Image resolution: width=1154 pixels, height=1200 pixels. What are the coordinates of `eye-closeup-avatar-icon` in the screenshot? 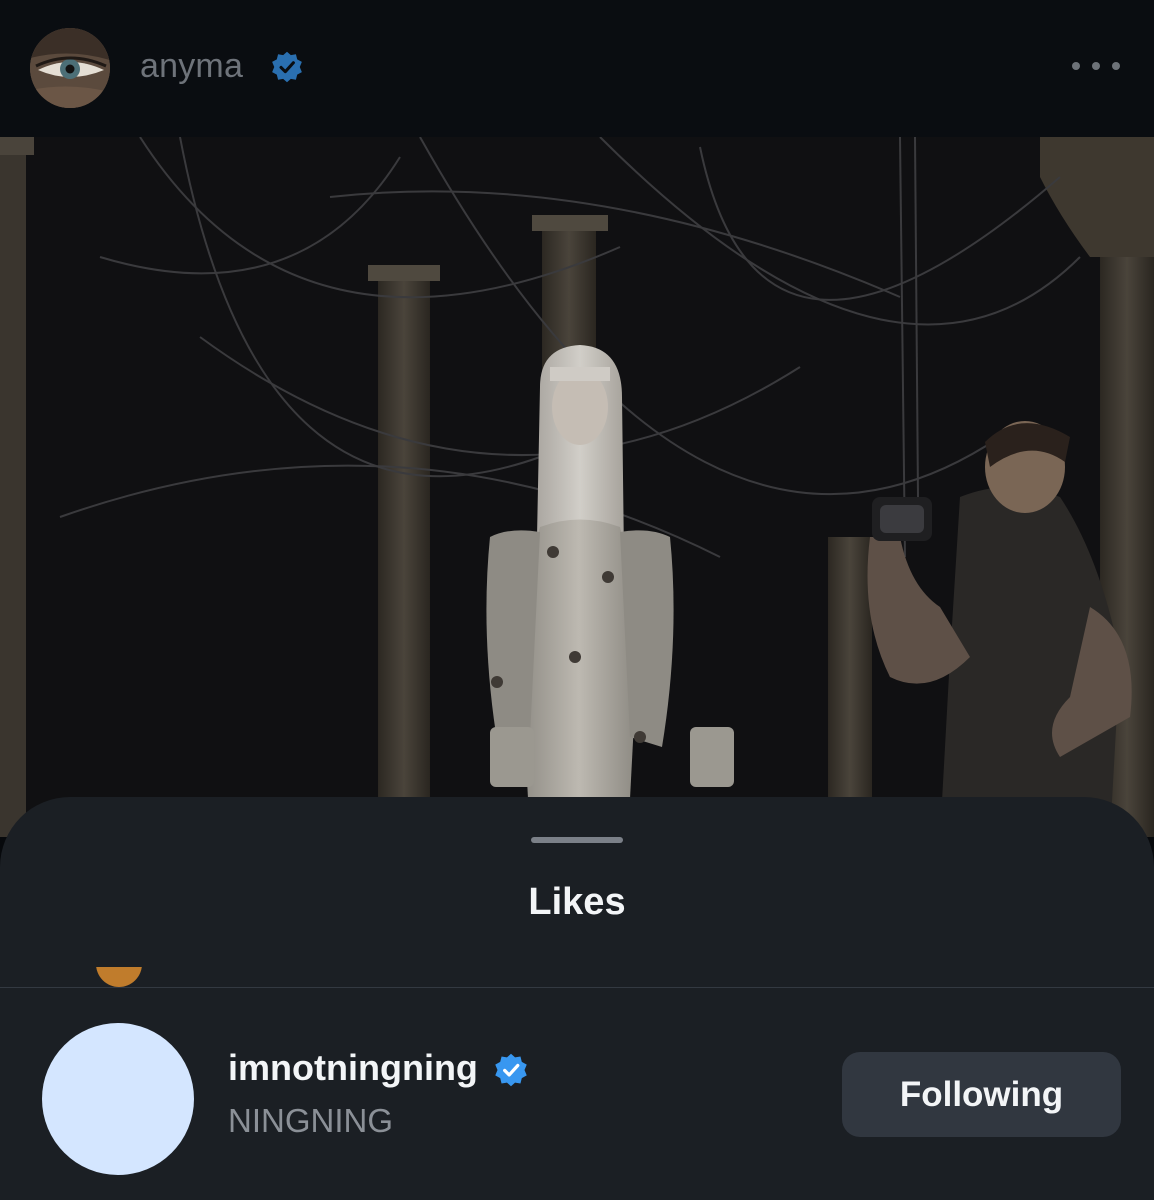 It's located at (70, 68).